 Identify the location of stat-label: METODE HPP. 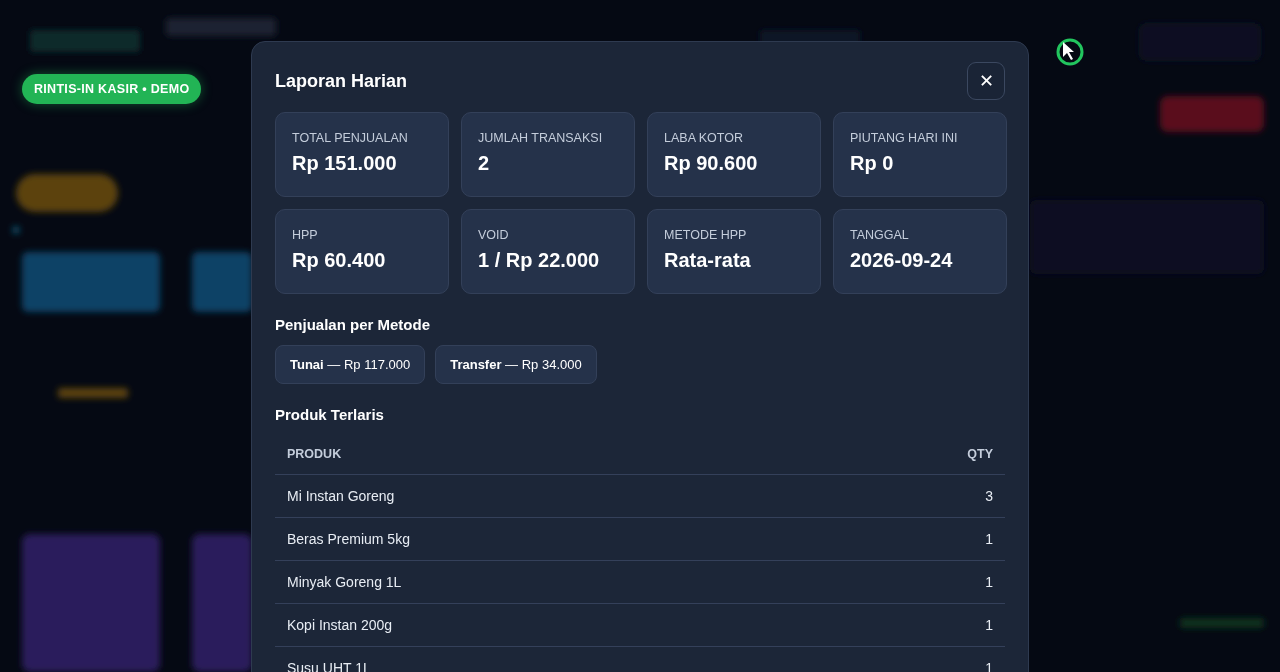
(706, 235).